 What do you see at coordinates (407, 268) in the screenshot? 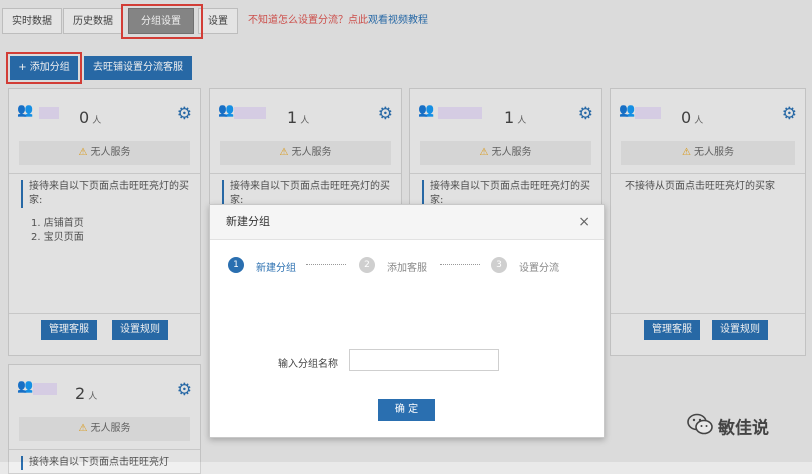
I see `step-label: 添加客服` at bounding box center [407, 268].